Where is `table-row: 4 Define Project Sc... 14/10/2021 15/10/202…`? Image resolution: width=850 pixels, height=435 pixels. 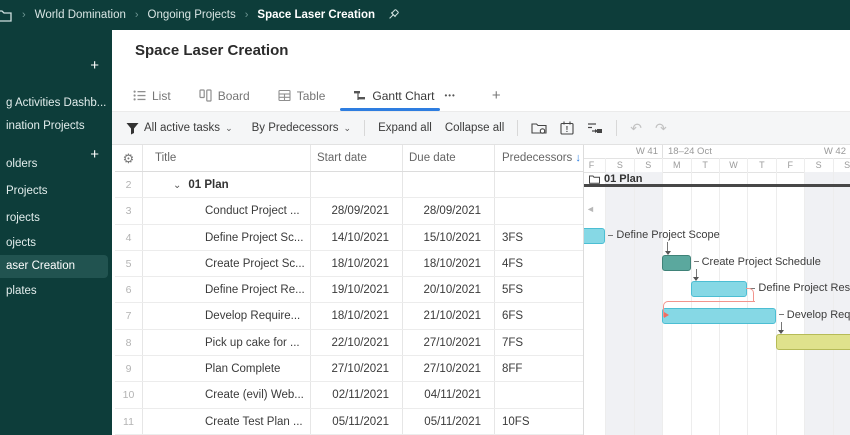
table-row: 4 Define Project Sc... 14/10/2021 15/10/202… is located at coordinates (349, 237).